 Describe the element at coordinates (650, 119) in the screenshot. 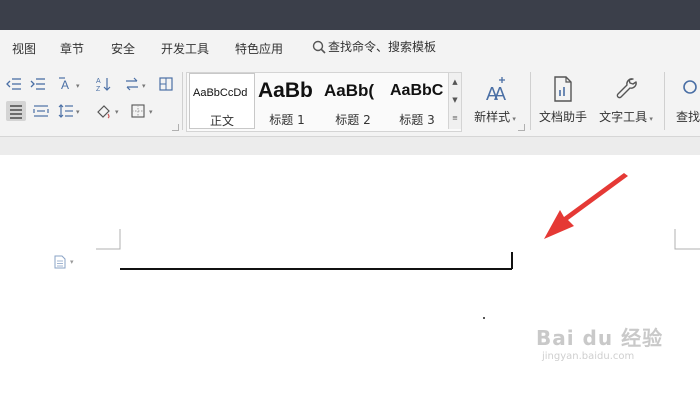

I see `text-tools-dropdown-icon: ▾` at that location.